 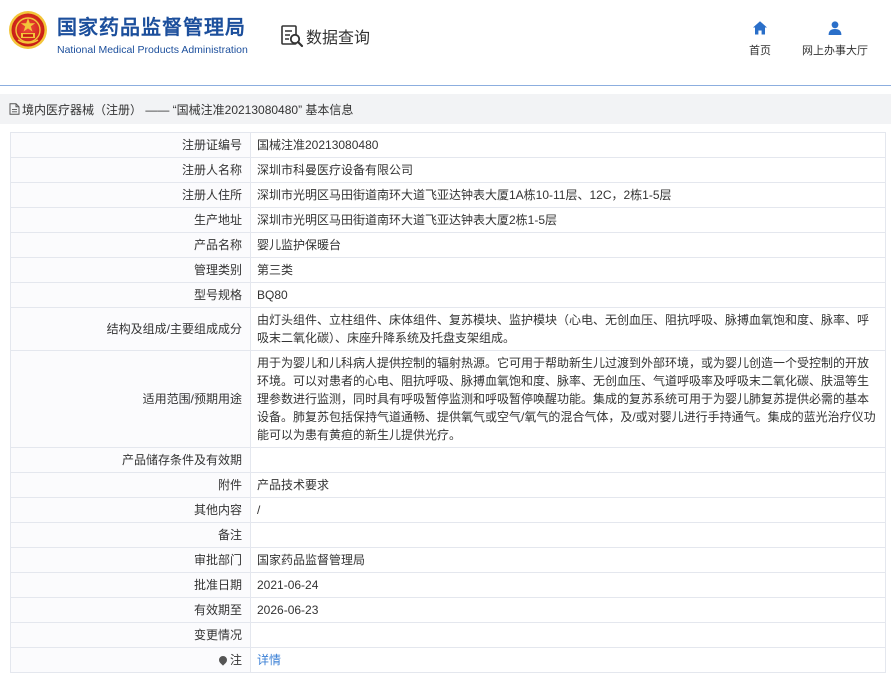 I want to click on field-label: 变更情况, so click(x=130, y=635).